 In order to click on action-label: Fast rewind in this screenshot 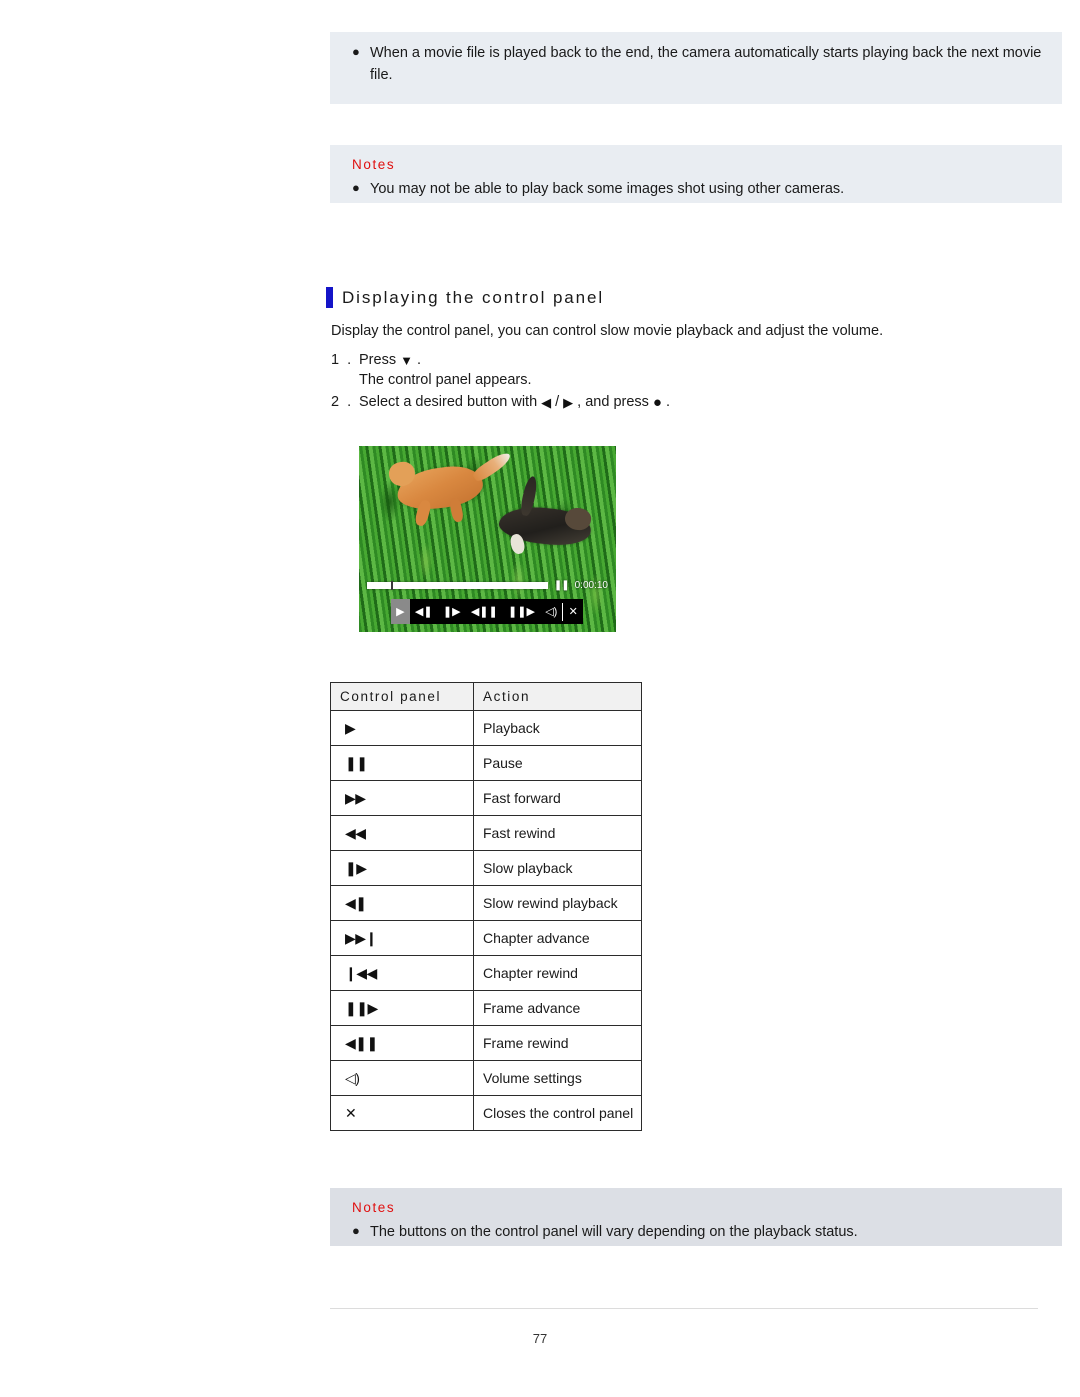, I will do `click(557, 833)`.